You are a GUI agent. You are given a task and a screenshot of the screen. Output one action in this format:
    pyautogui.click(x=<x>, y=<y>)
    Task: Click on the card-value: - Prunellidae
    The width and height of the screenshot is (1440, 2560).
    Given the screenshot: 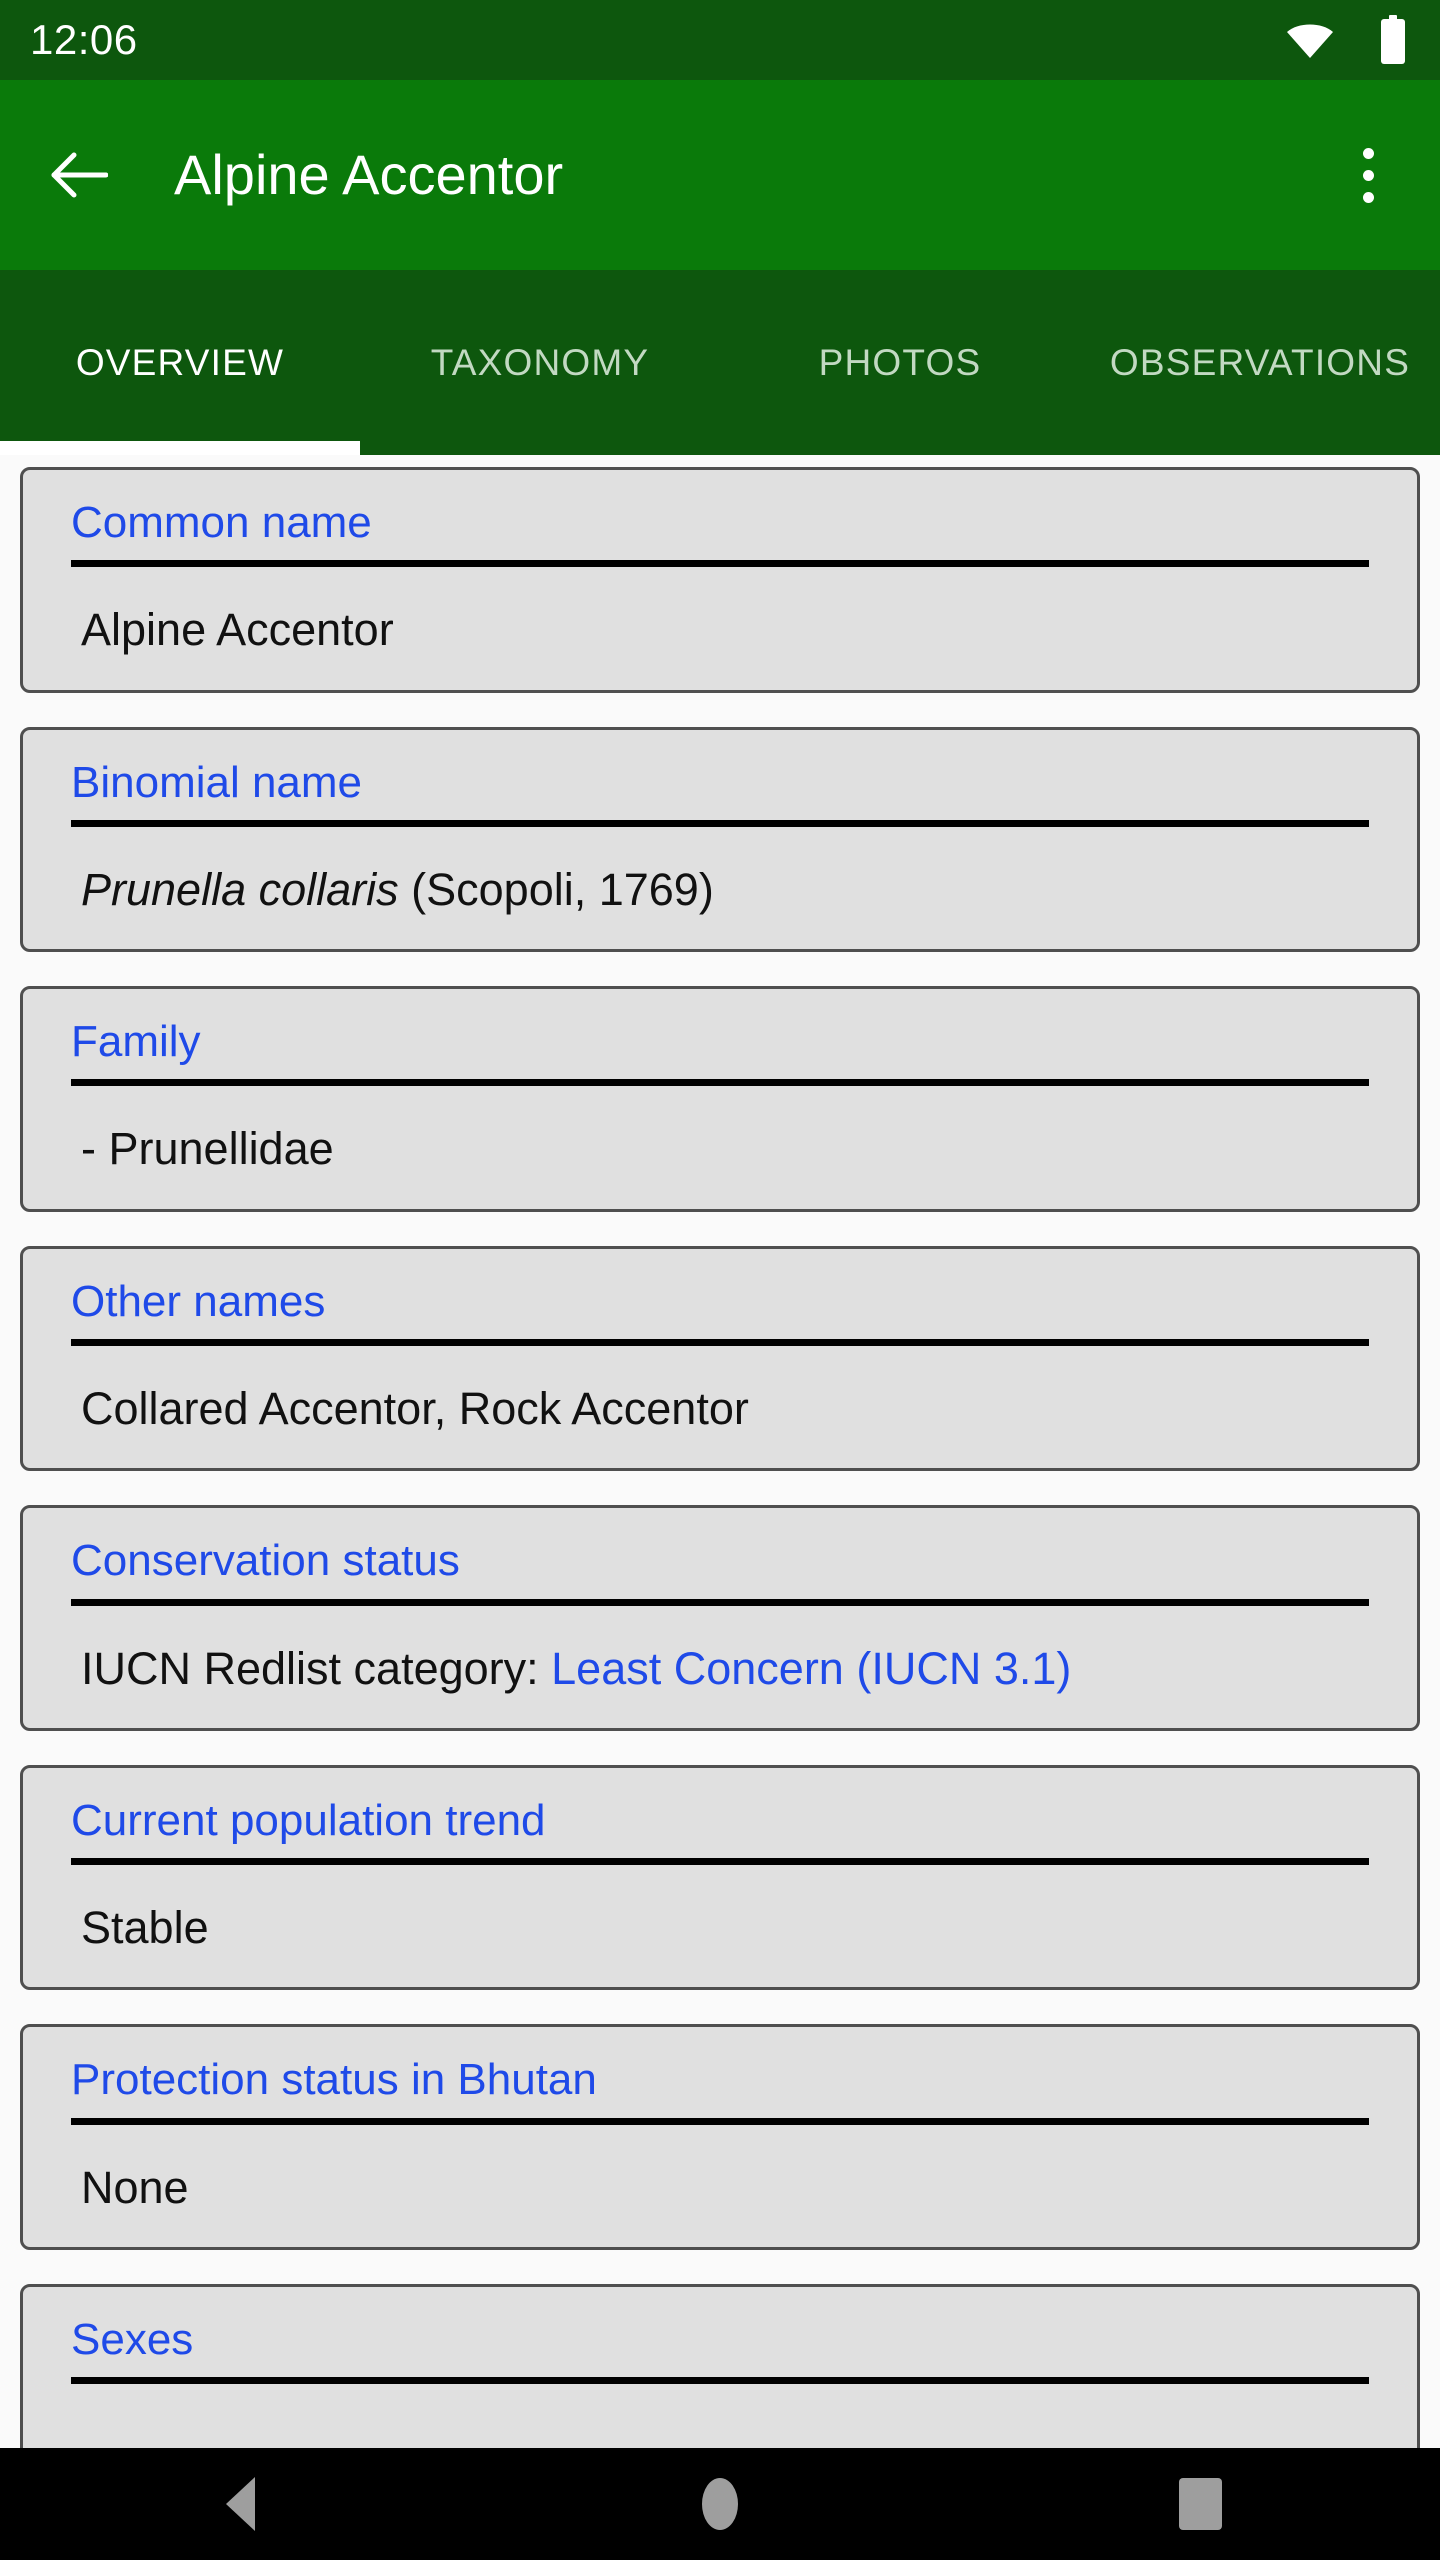 What is the action you would take?
    pyautogui.click(x=207, y=1149)
    